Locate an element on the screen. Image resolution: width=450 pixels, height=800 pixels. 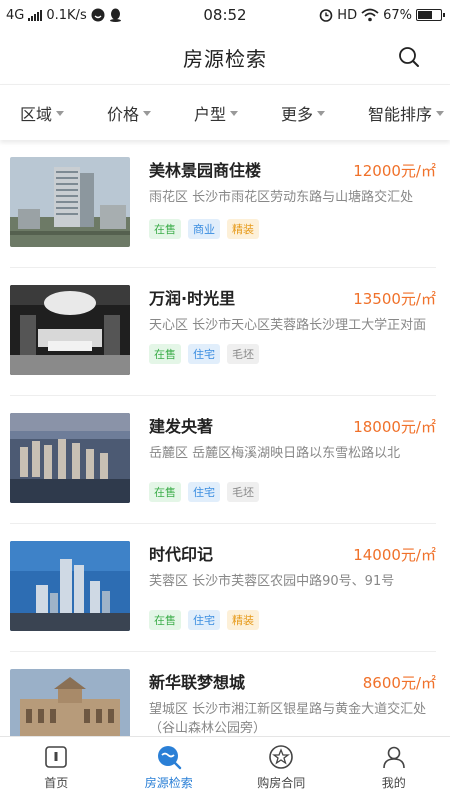
tab-label: 首页 is located at coordinates (56, 783).